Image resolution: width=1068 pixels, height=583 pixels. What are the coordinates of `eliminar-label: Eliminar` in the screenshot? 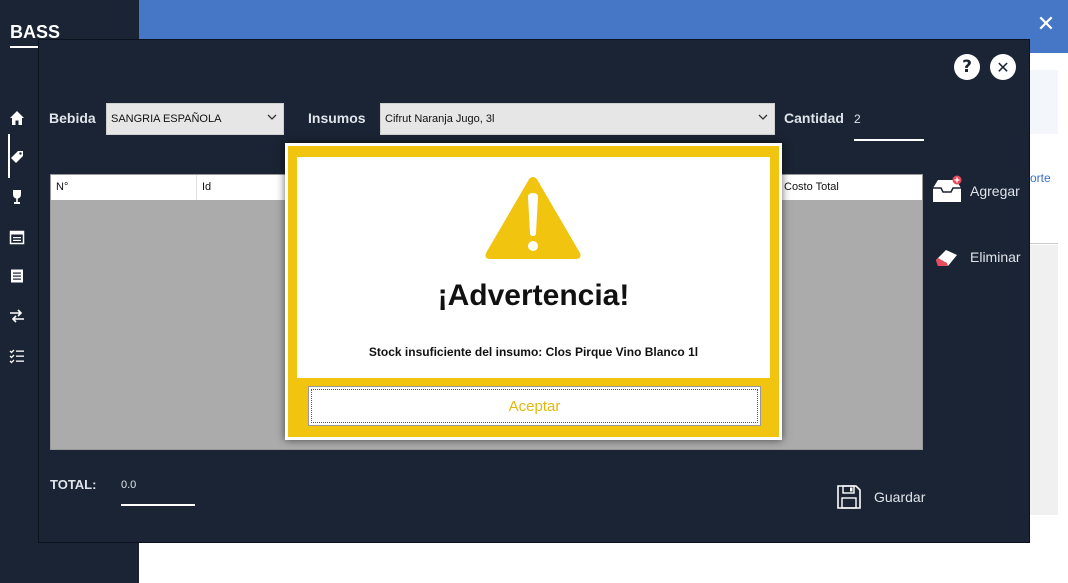 It's located at (995, 257).